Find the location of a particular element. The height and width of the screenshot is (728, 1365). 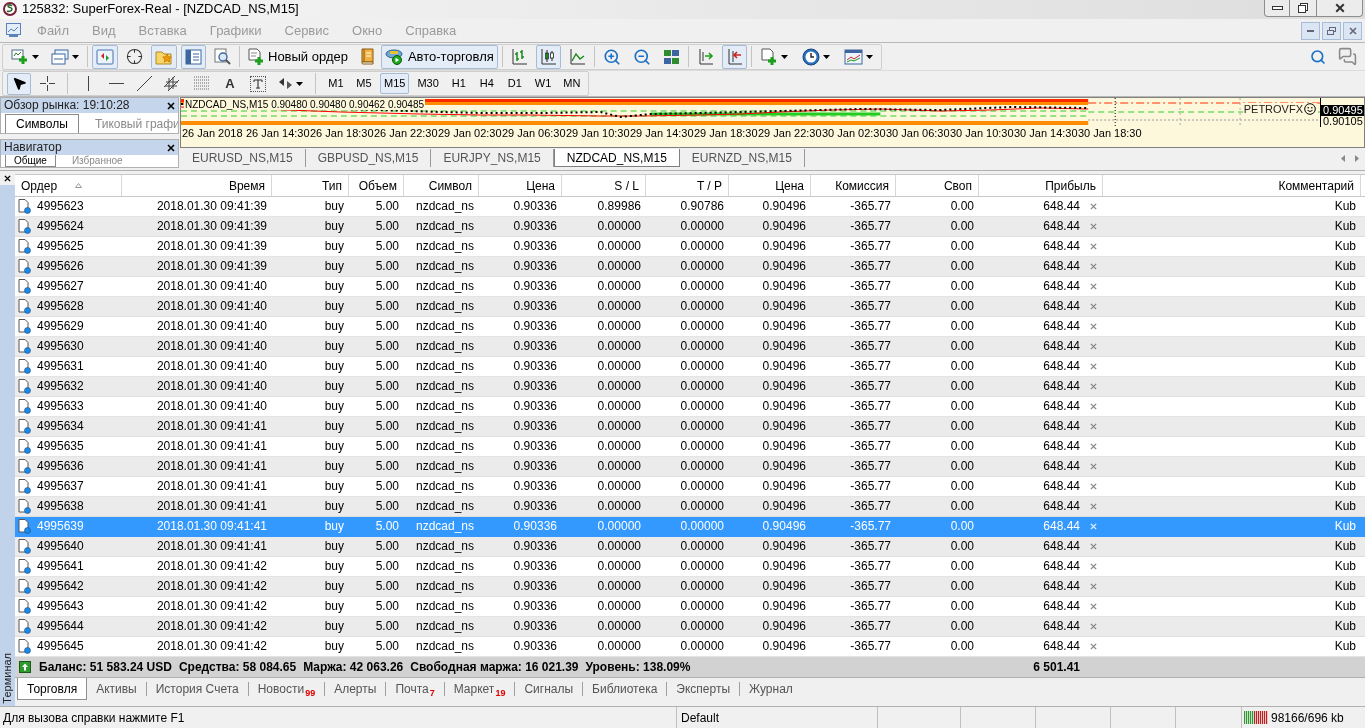

table-row: 4995632 2018.01.30 09:41:40 buy 5.00 nzdcad_ns 0.90336 0.00000 0.00000 0.90496 -365.77 0.00 648.44 Kub is located at coordinates (690, 387).